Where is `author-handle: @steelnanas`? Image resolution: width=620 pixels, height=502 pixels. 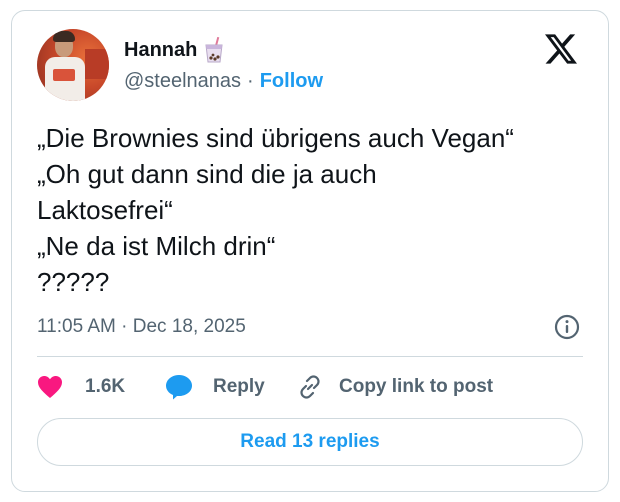
author-handle: @steelnanas is located at coordinates (182, 81).